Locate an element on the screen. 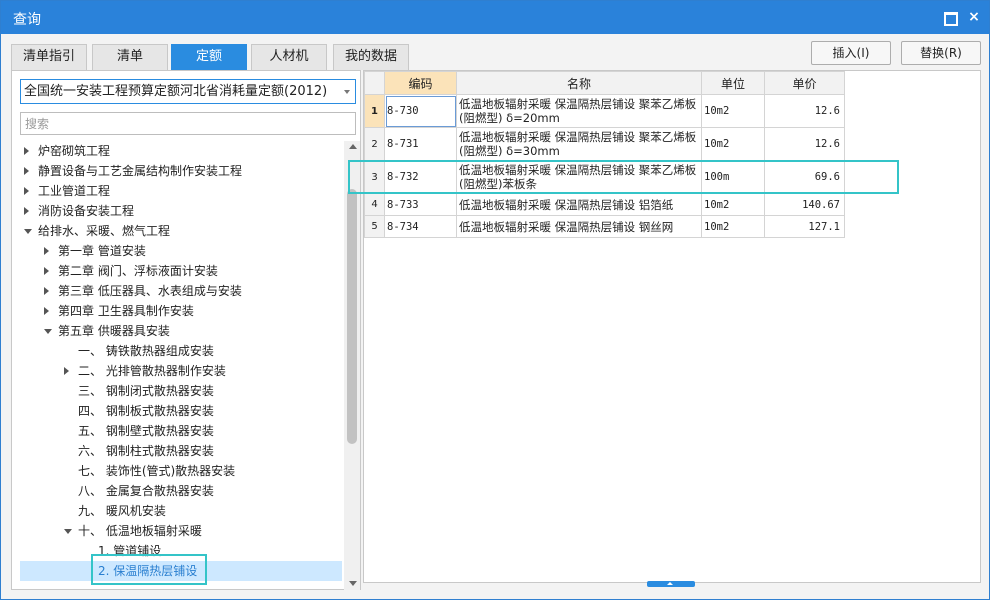 This screenshot has width=990, height=600. tree-node-label: 第四章 卫生器具制作安装 is located at coordinates (126, 311).